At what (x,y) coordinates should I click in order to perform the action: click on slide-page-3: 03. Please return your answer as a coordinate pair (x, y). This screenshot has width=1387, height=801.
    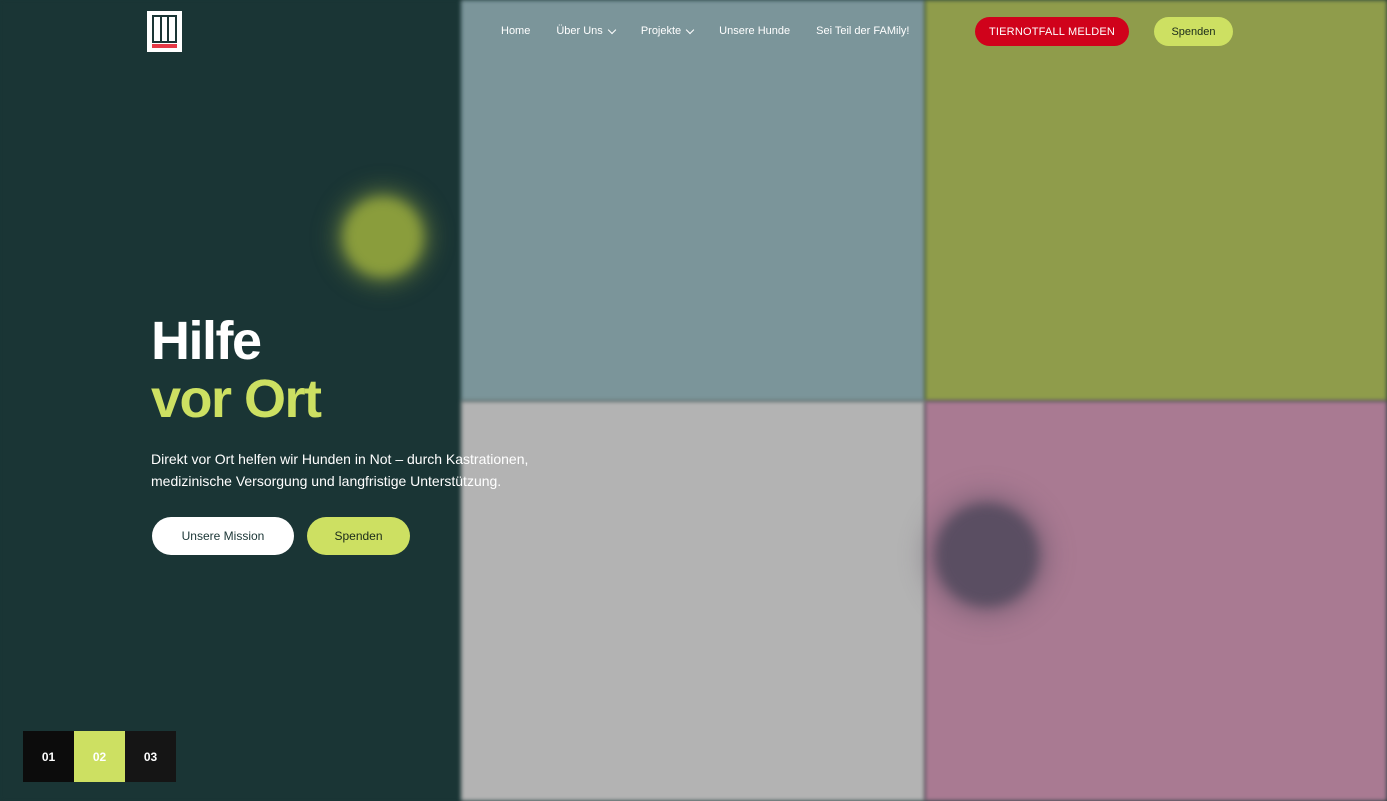
    Looking at the image, I should click on (150, 756).